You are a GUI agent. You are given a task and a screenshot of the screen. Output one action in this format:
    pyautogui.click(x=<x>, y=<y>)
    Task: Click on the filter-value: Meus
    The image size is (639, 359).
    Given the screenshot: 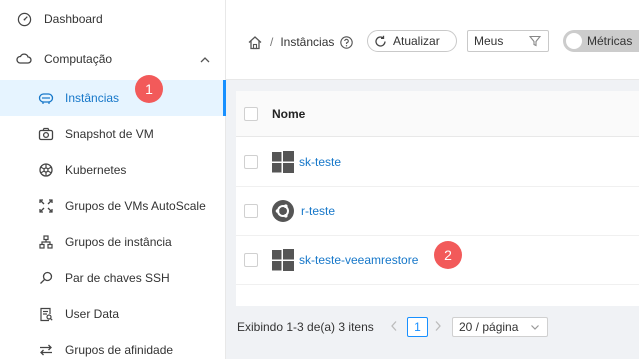 What is the action you would take?
    pyautogui.click(x=489, y=41)
    